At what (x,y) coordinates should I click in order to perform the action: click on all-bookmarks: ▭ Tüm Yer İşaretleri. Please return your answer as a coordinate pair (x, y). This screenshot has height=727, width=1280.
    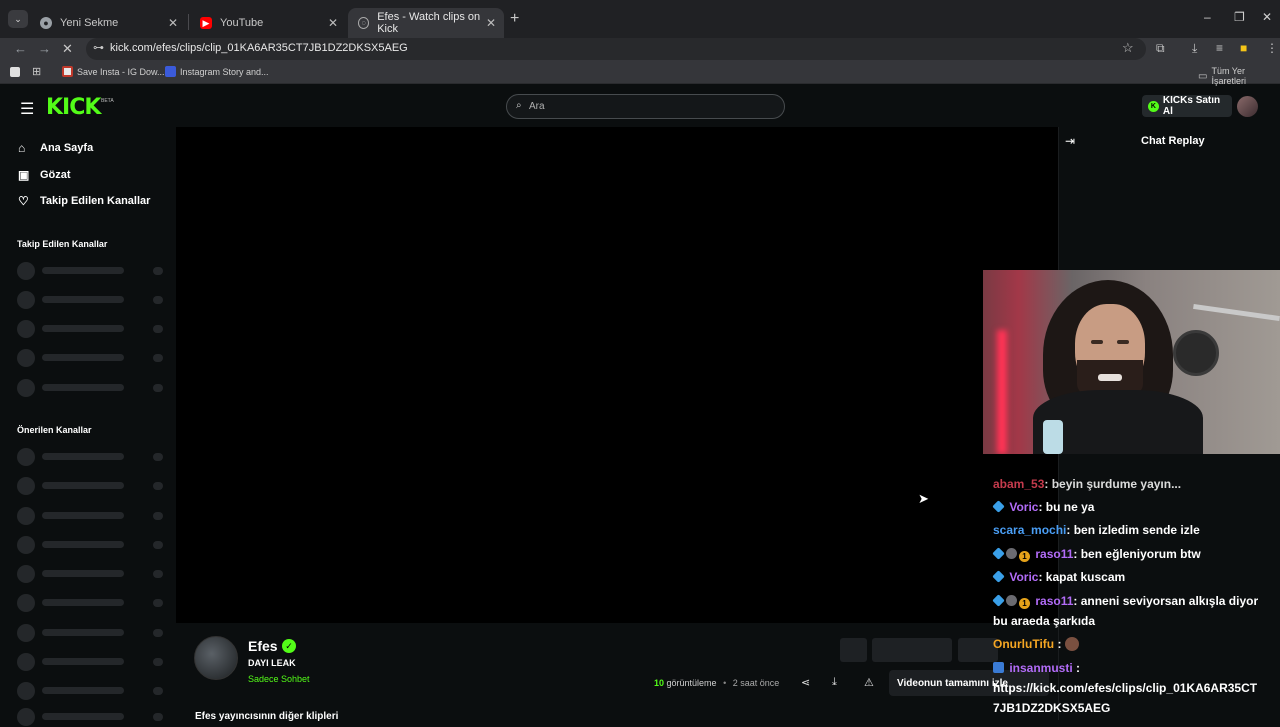
    Looking at the image, I should click on (1239, 76).